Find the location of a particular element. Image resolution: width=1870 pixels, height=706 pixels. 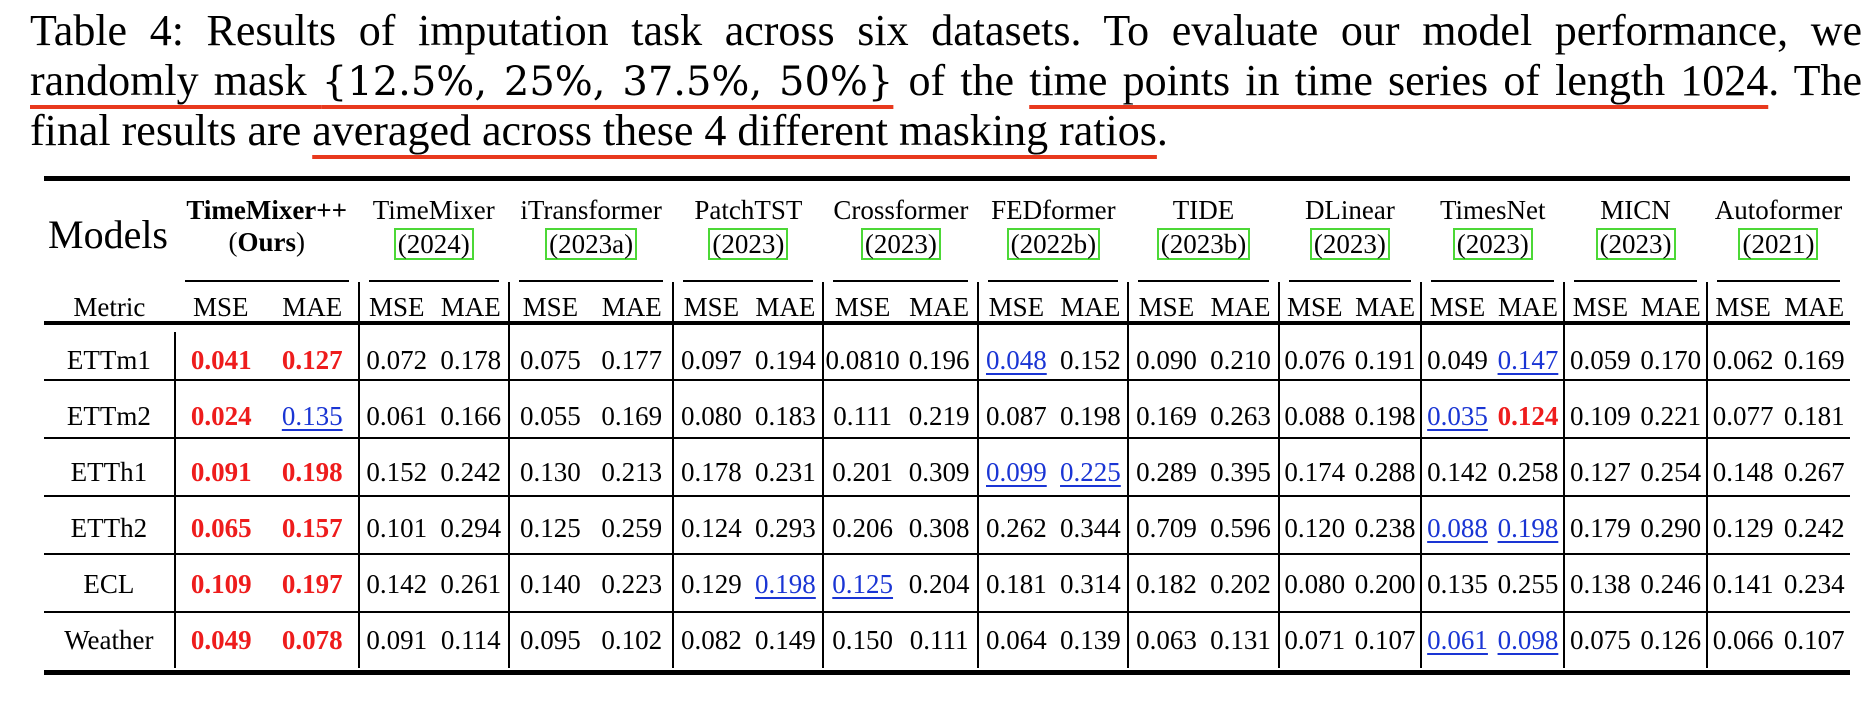

cell-value: 0.062 is located at coordinates (1743, 359).